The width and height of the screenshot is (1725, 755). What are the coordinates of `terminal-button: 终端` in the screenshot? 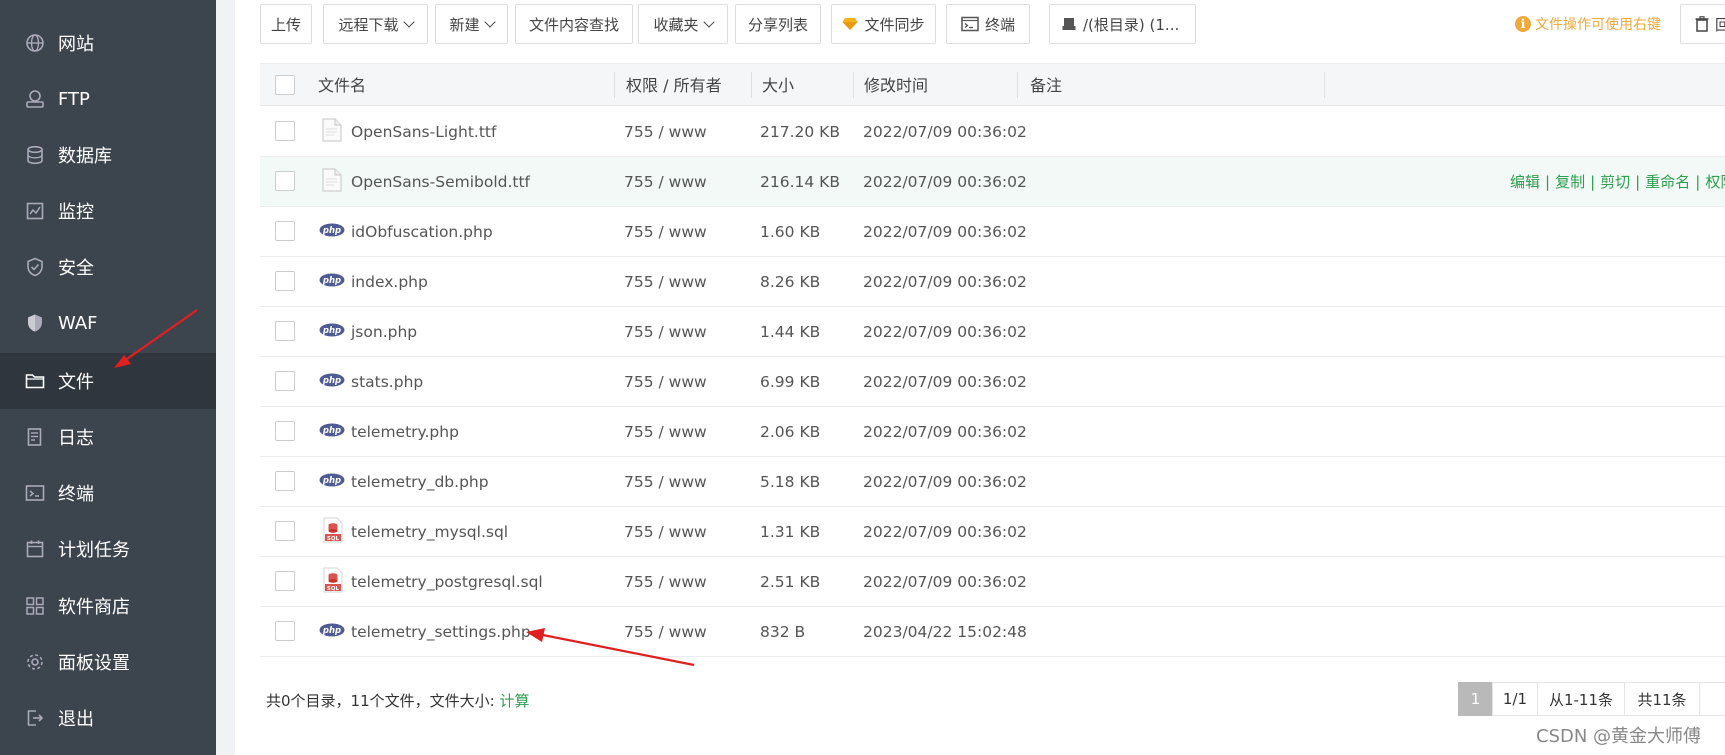 It's located at (988, 24).